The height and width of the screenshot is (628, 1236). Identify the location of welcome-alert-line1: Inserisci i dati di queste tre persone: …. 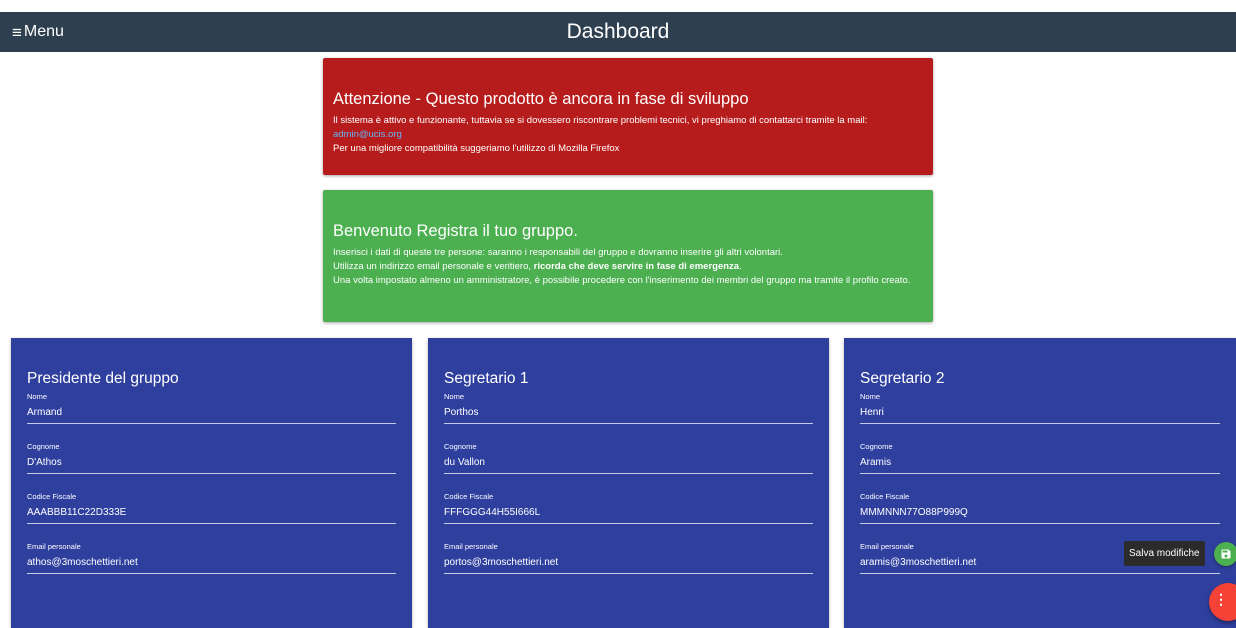
(558, 252).